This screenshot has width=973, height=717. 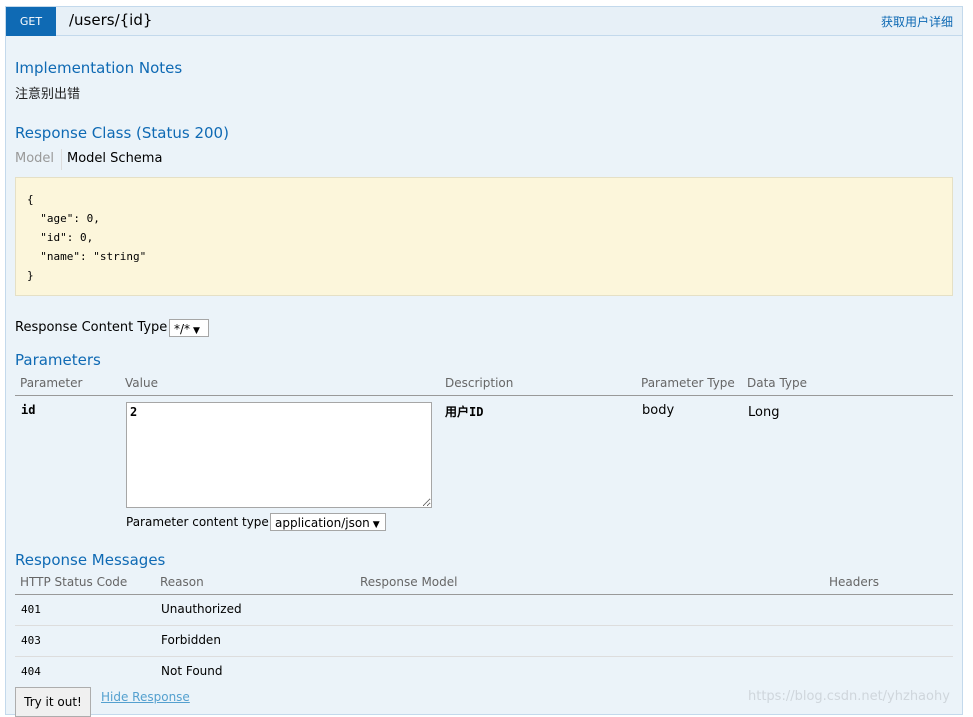 I want to click on resp-header-headers: Headers, so click(x=854, y=582).